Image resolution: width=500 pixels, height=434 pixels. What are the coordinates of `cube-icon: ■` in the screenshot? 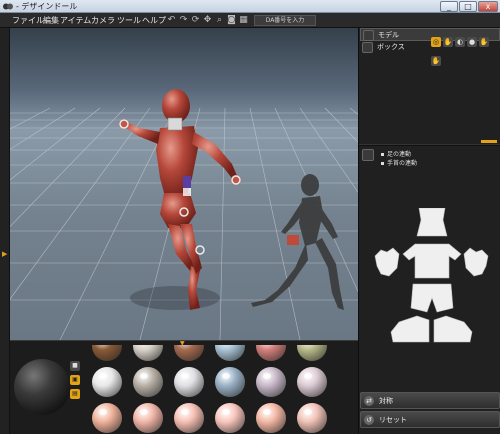 It's located at (75, 366).